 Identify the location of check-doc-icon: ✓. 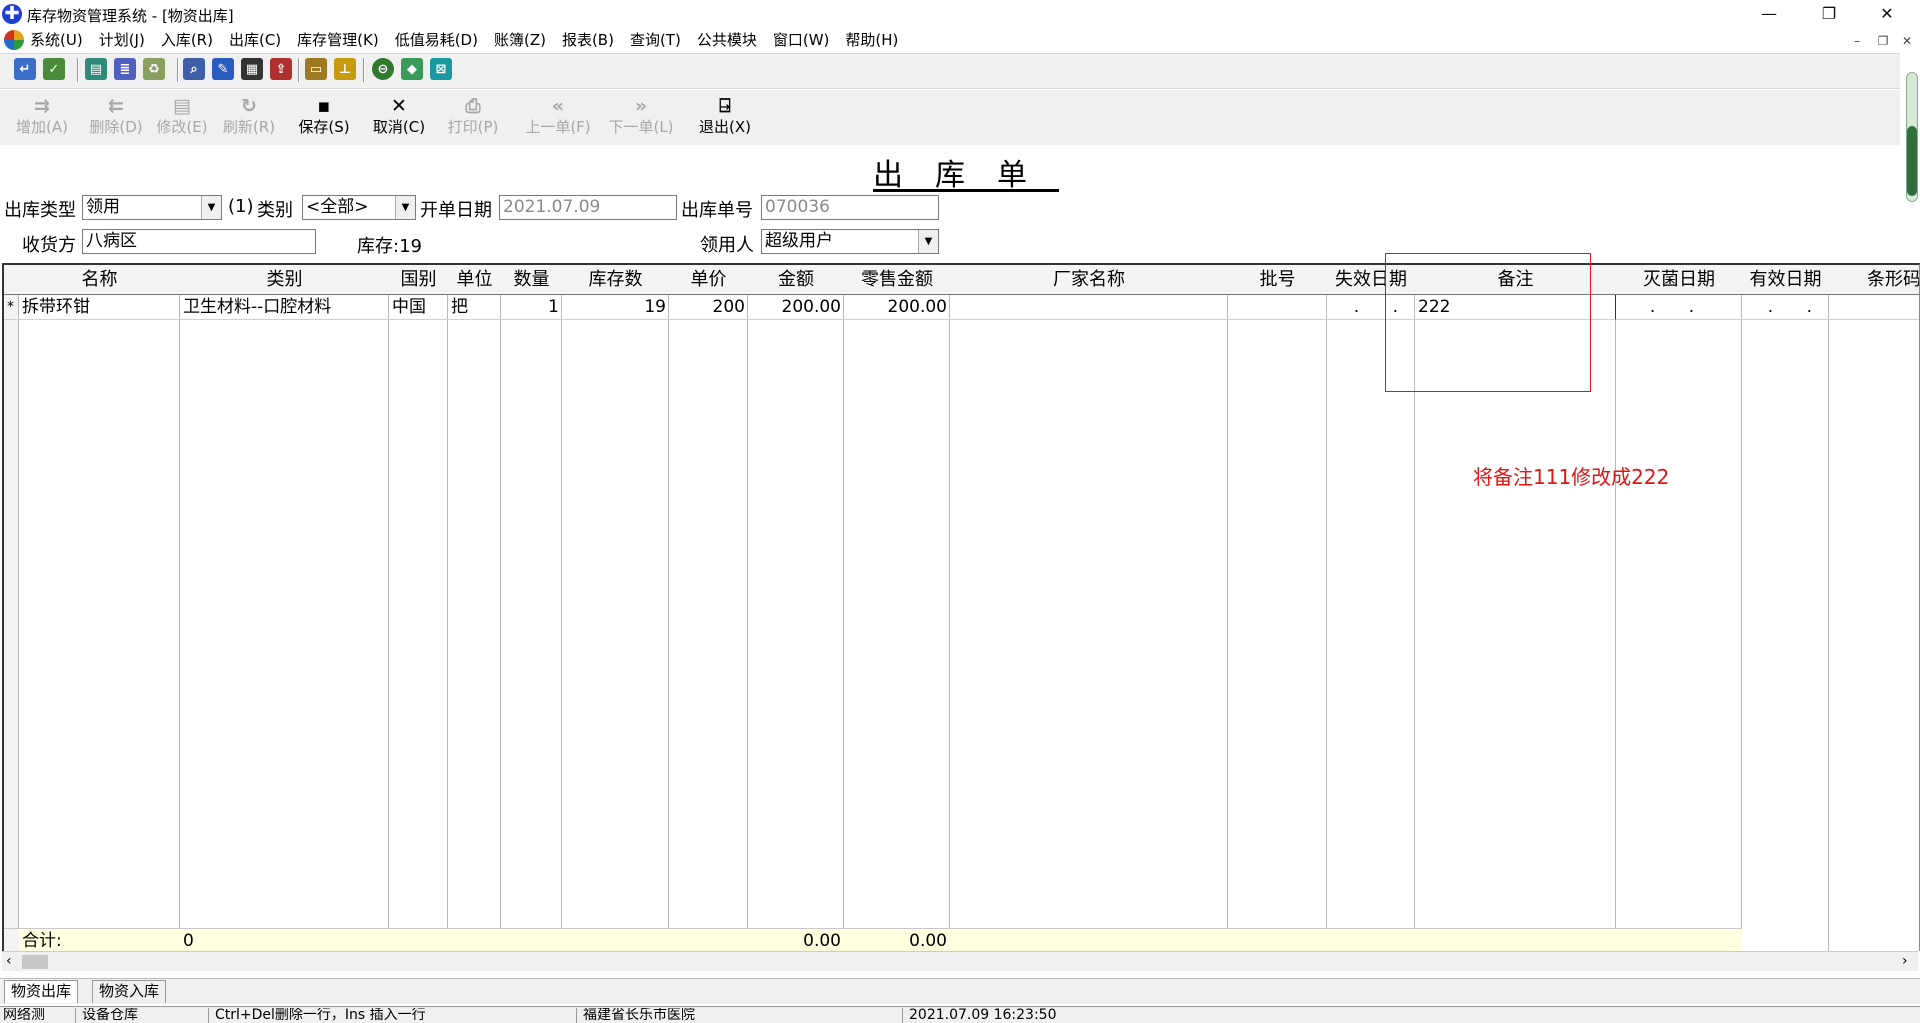
(54, 69).